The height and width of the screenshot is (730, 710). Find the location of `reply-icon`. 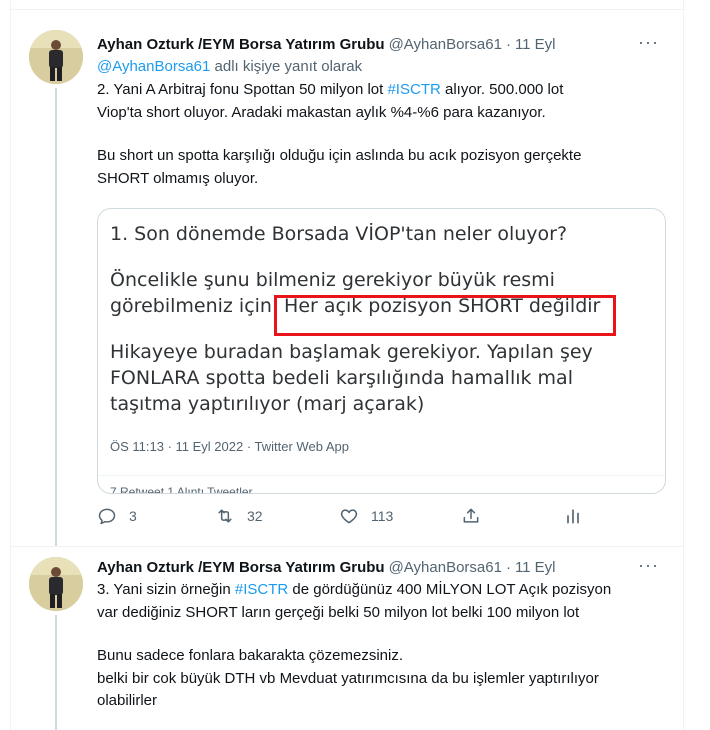

reply-icon is located at coordinates (107, 516).